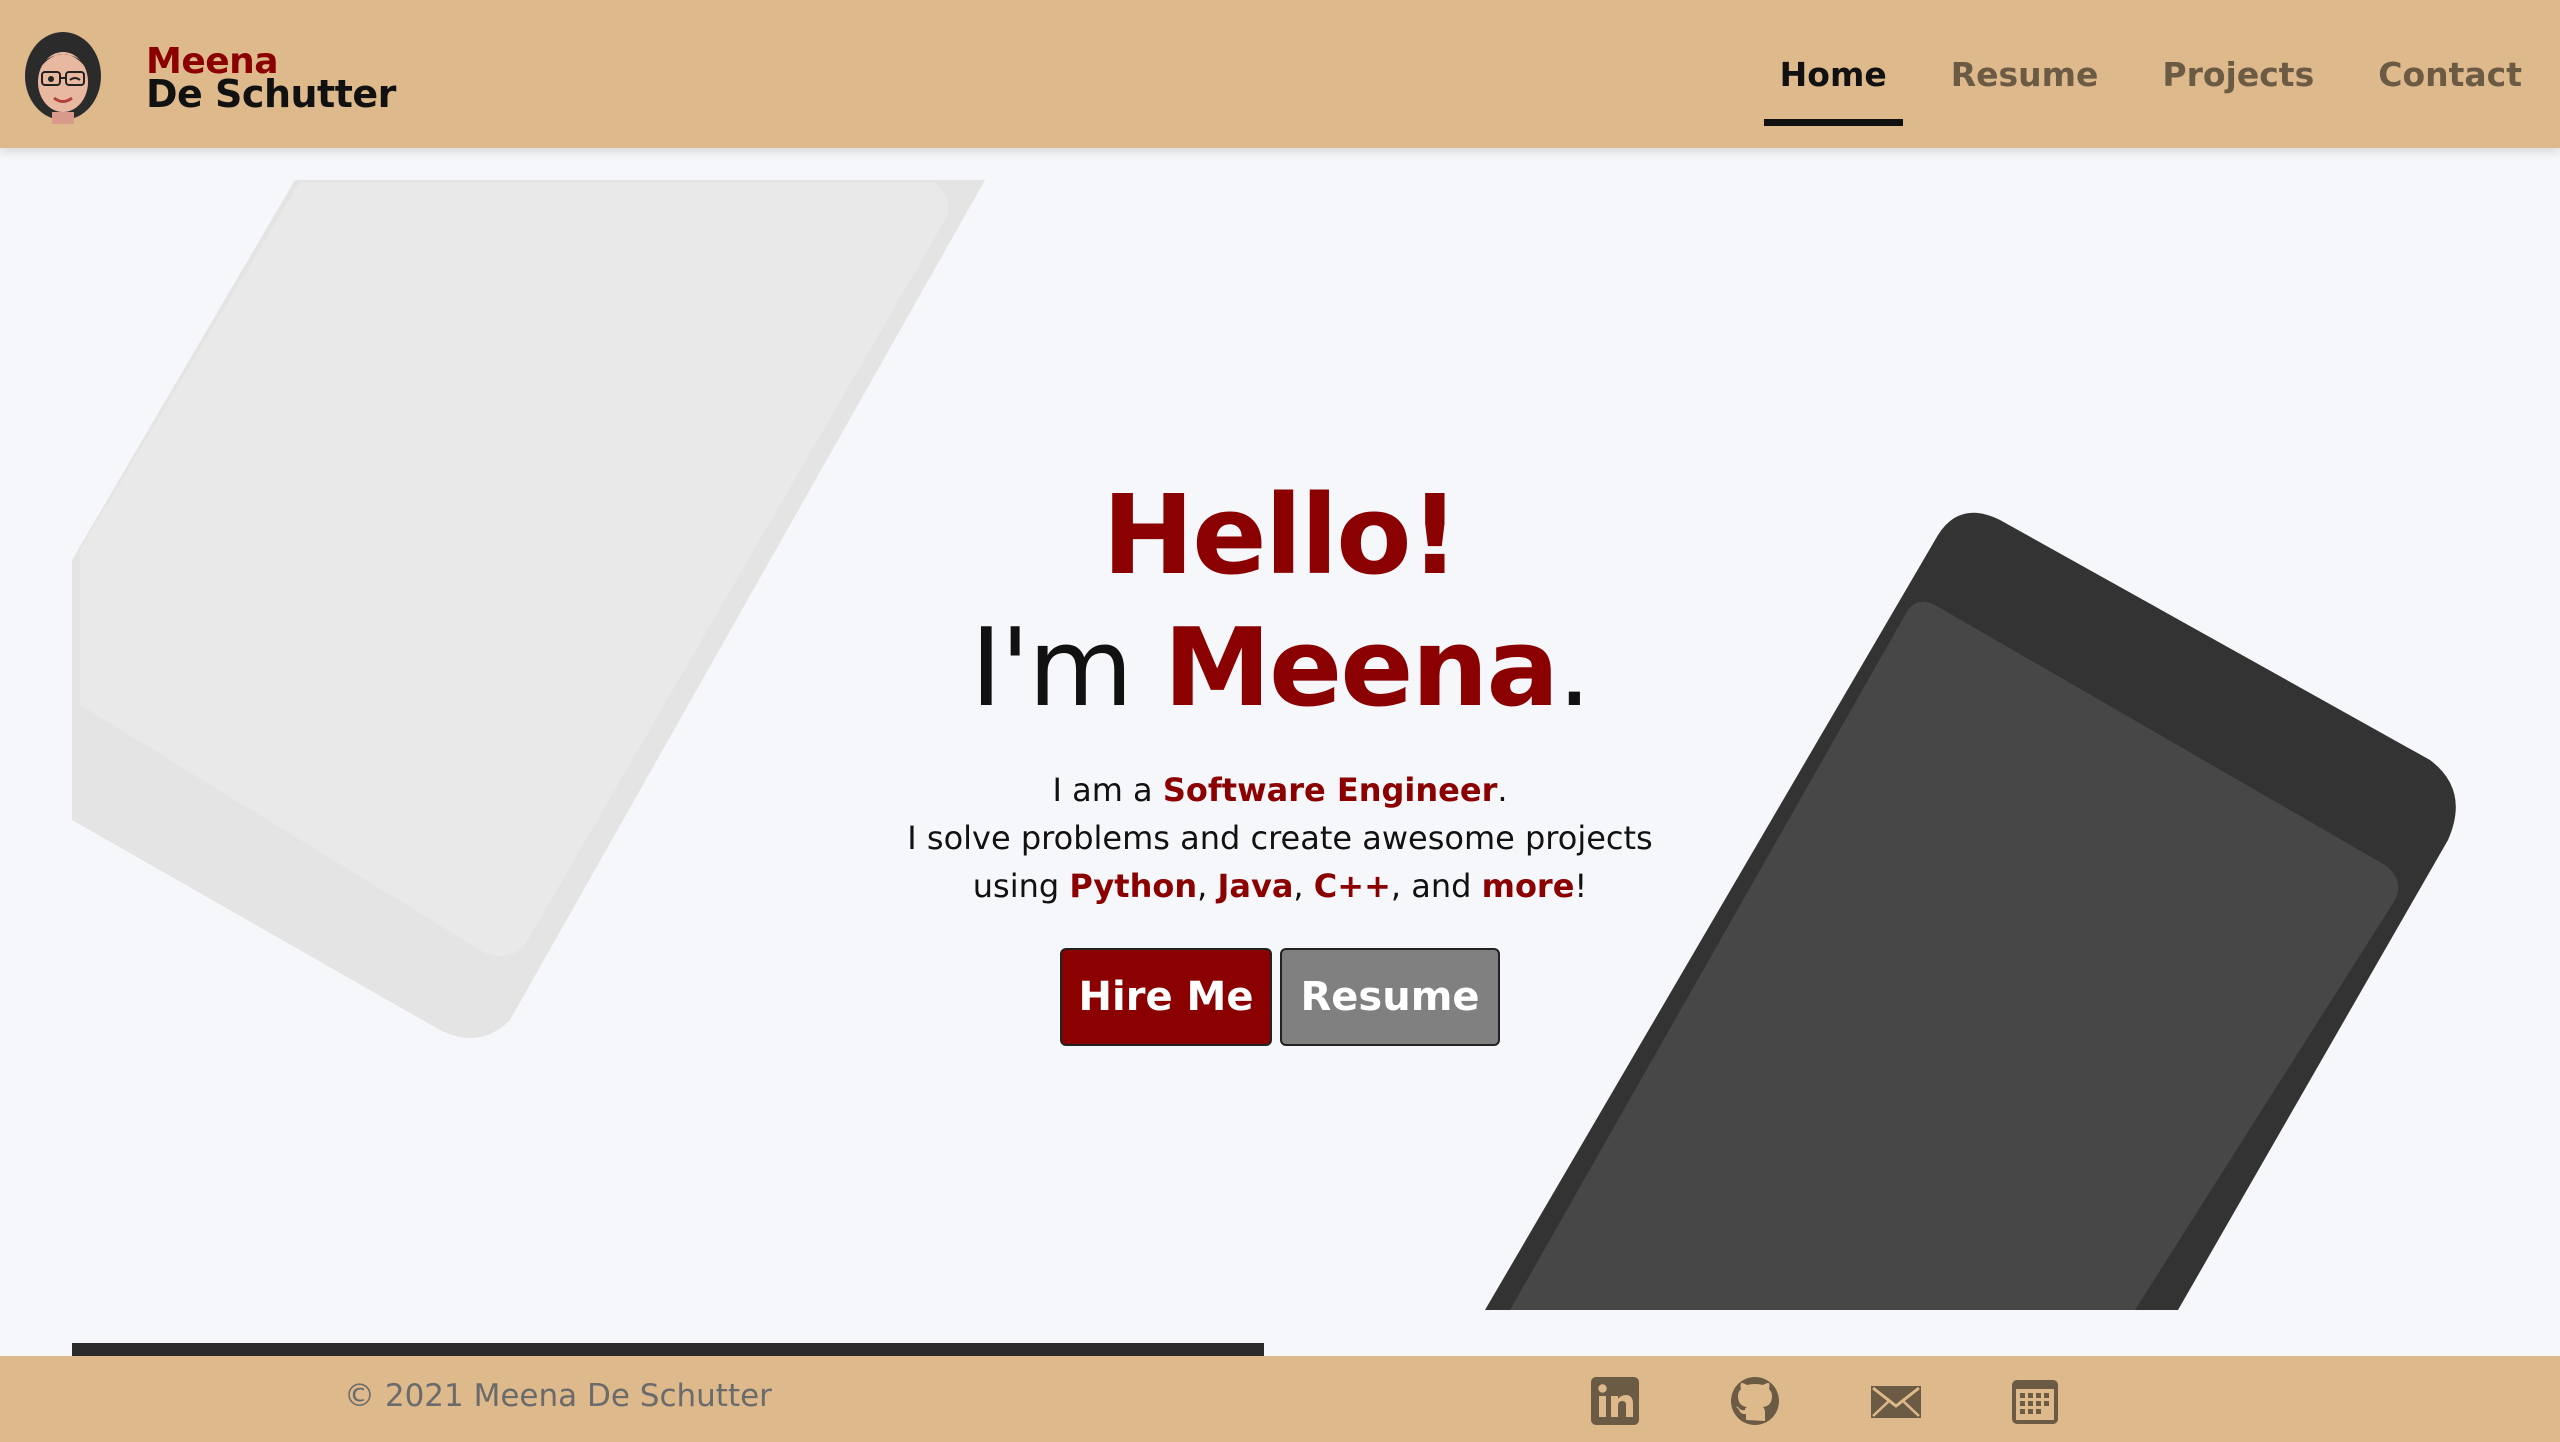  What do you see at coordinates (1280, 1399) in the screenshot?
I see `site-footer: © 2021 Meena De Schutter` at bounding box center [1280, 1399].